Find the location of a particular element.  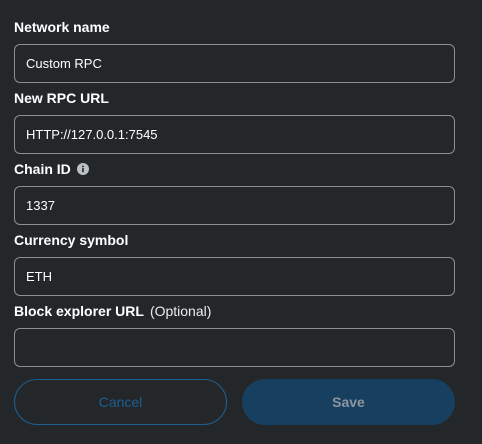

cancel-button: Cancel is located at coordinates (120, 402).